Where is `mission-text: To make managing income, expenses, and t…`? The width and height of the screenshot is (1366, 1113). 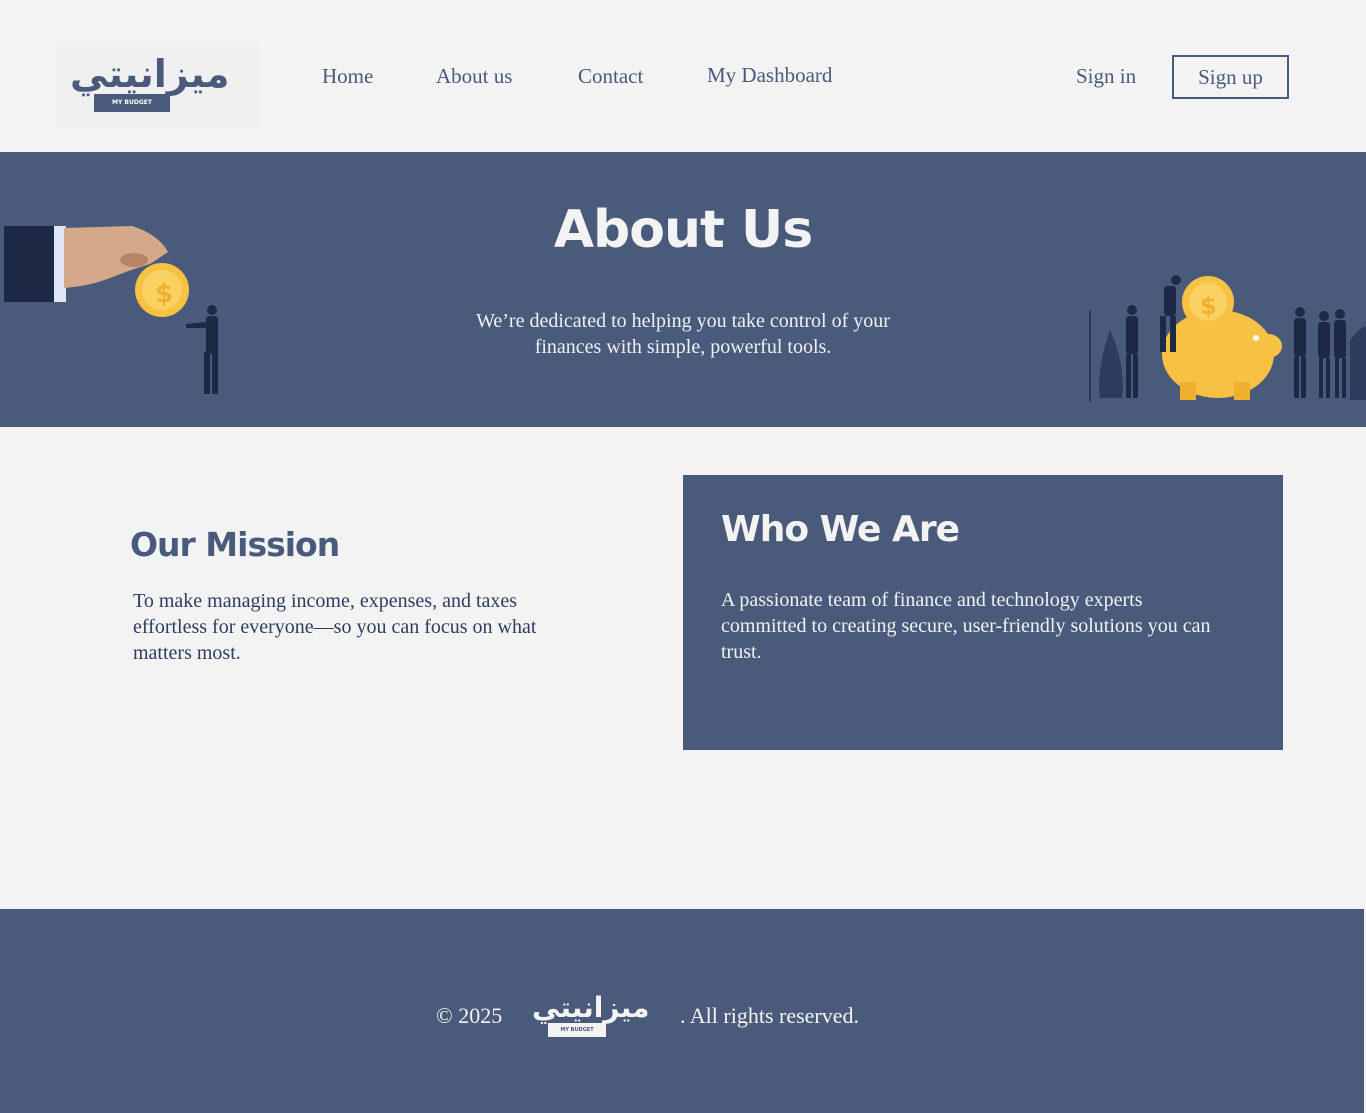
mission-text: To make managing income, expenses, and t… is located at coordinates (335, 627).